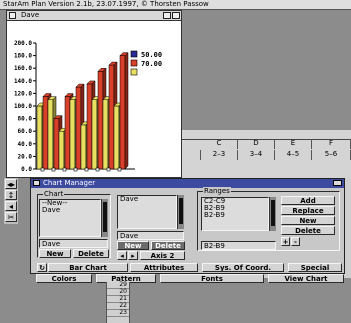  Describe the element at coordinates (217, 191) in the screenshot. I see `ranges-frame-label: Ranges` at that location.